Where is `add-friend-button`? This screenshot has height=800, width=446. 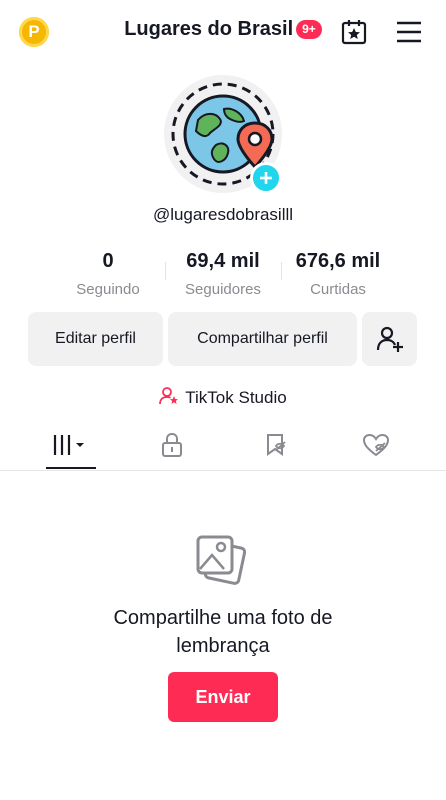
add-friend-button is located at coordinates (389, 339).